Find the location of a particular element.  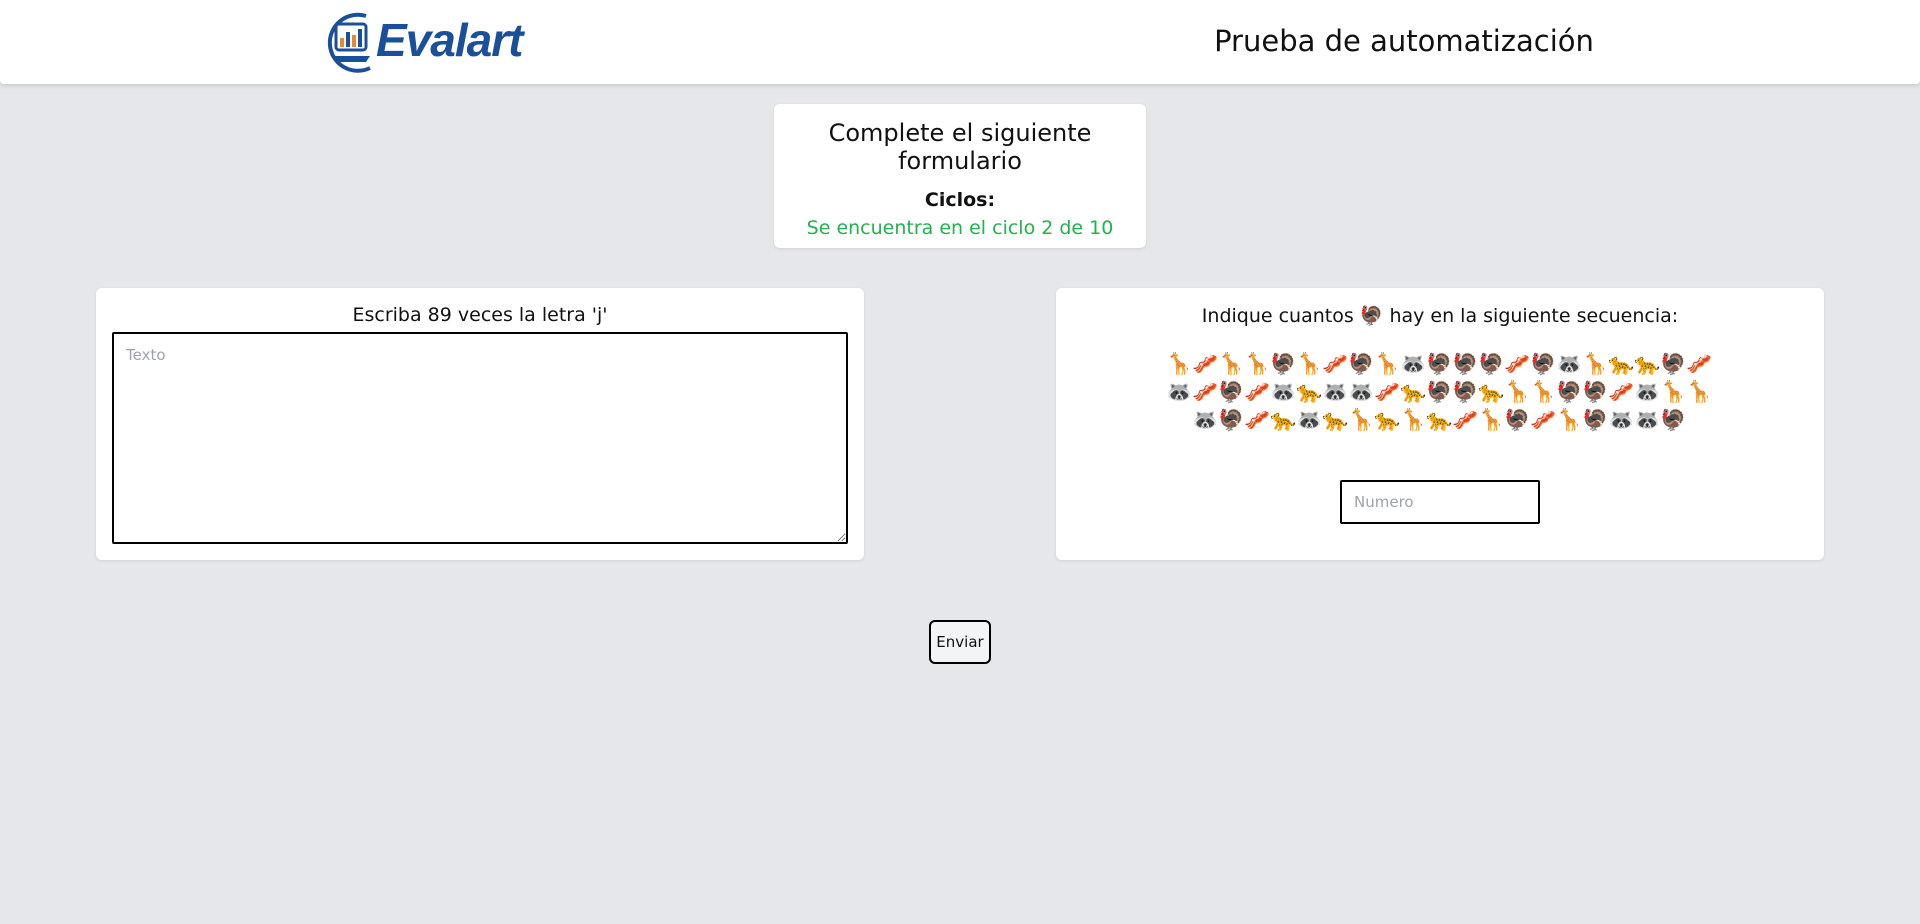

target-emoji-icon: 🦃 is located at coordinates (1371, 316).